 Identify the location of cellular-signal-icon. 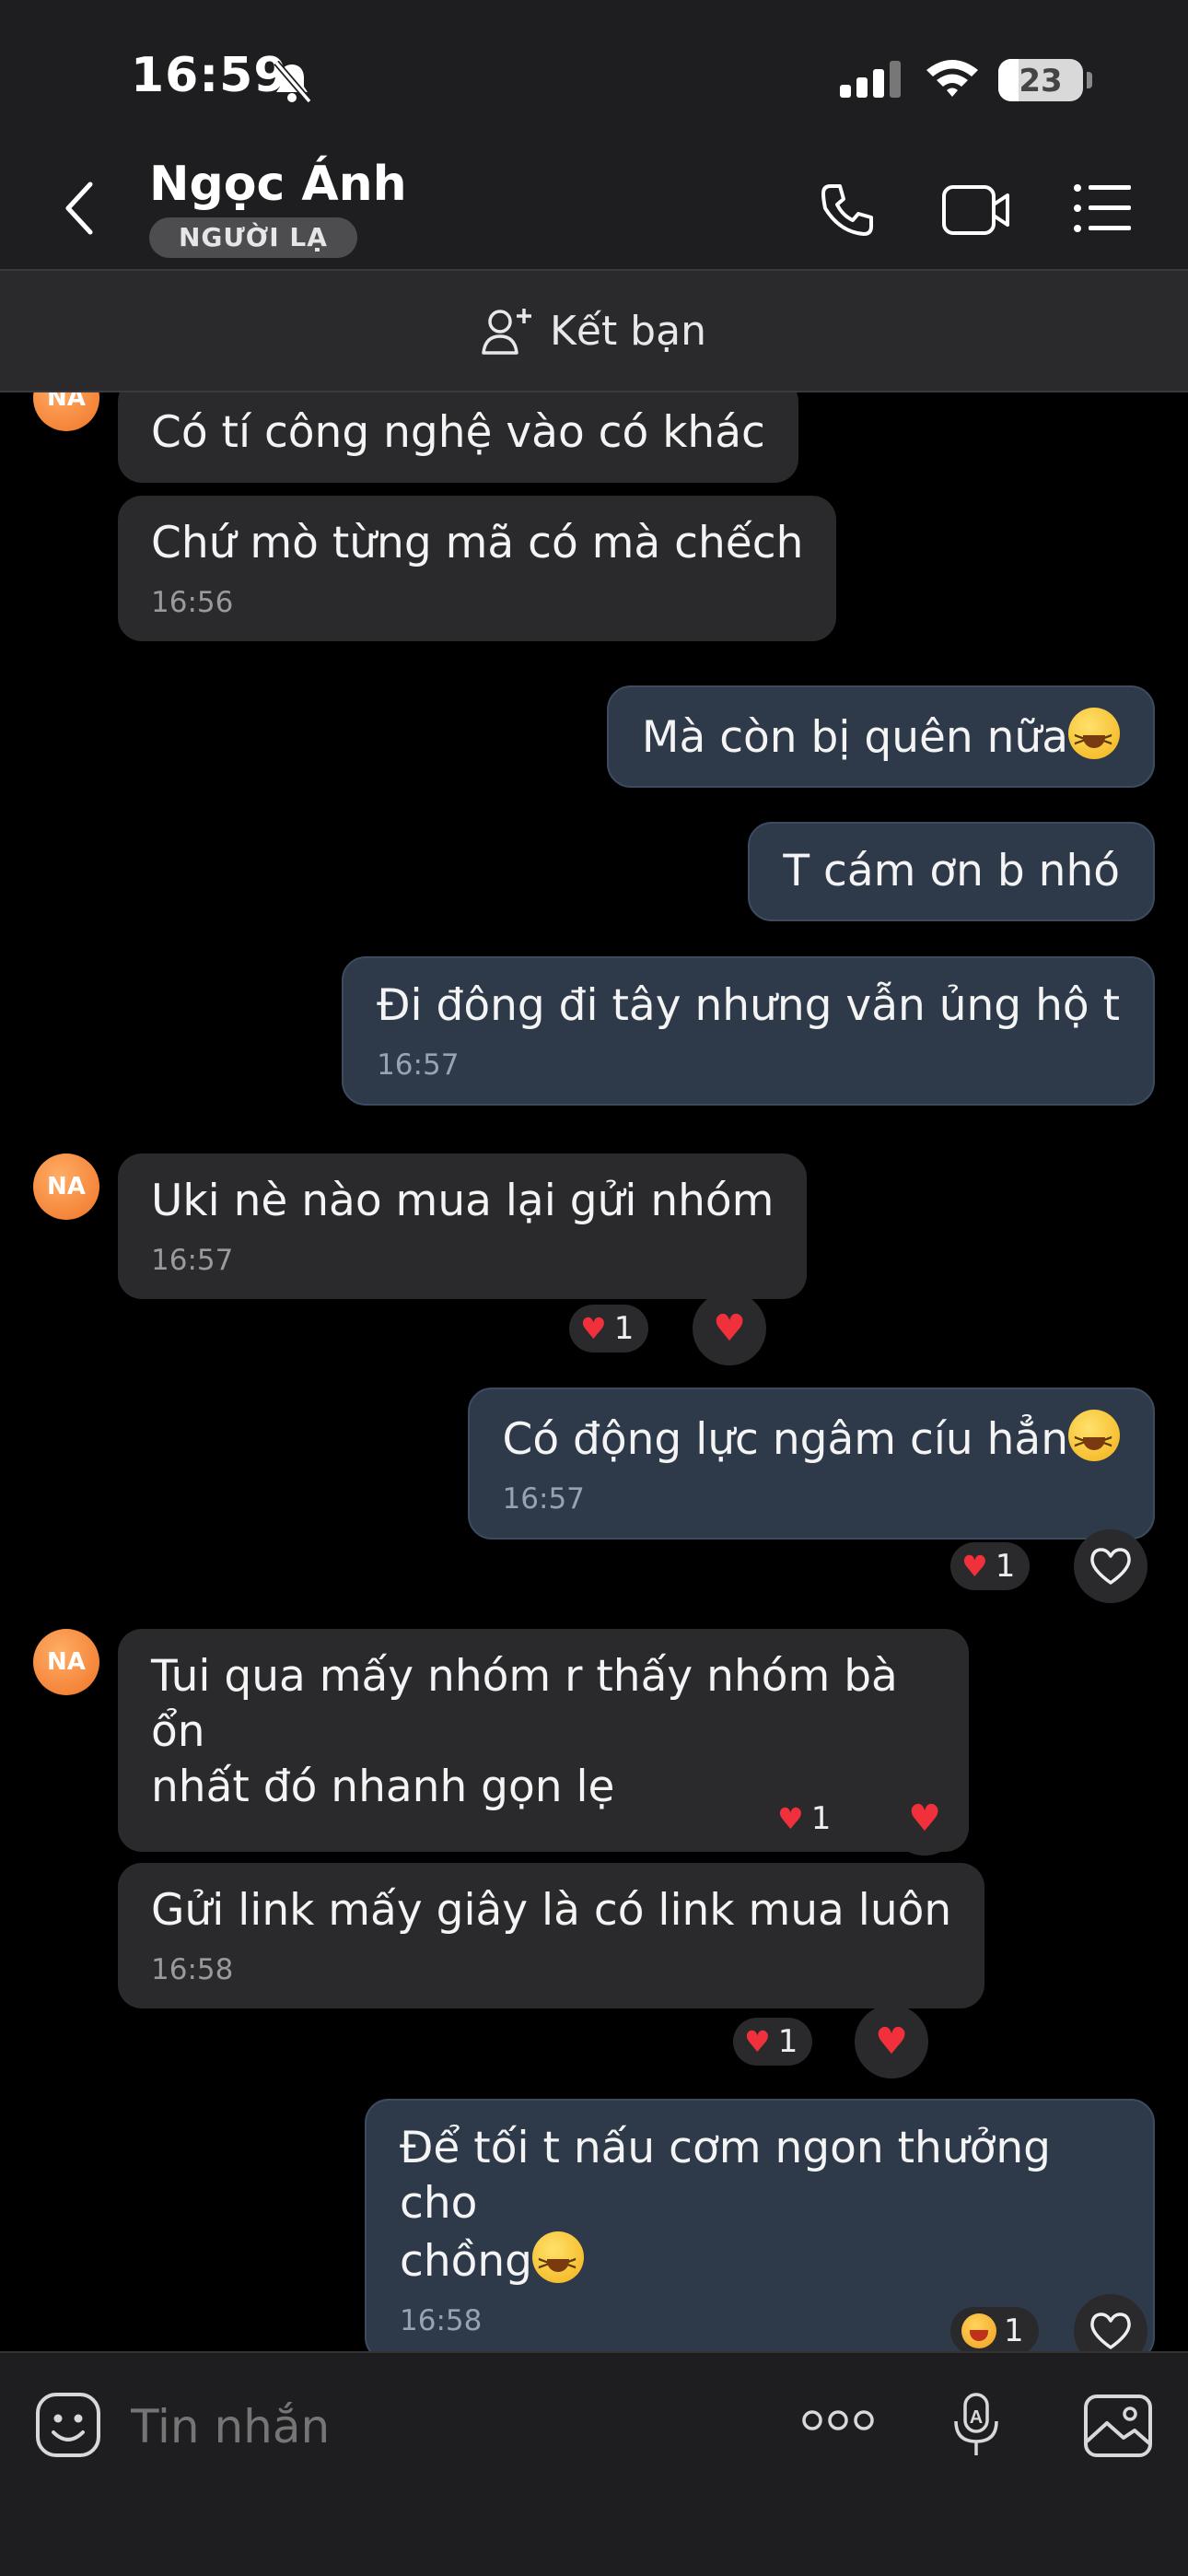
(870, 79).